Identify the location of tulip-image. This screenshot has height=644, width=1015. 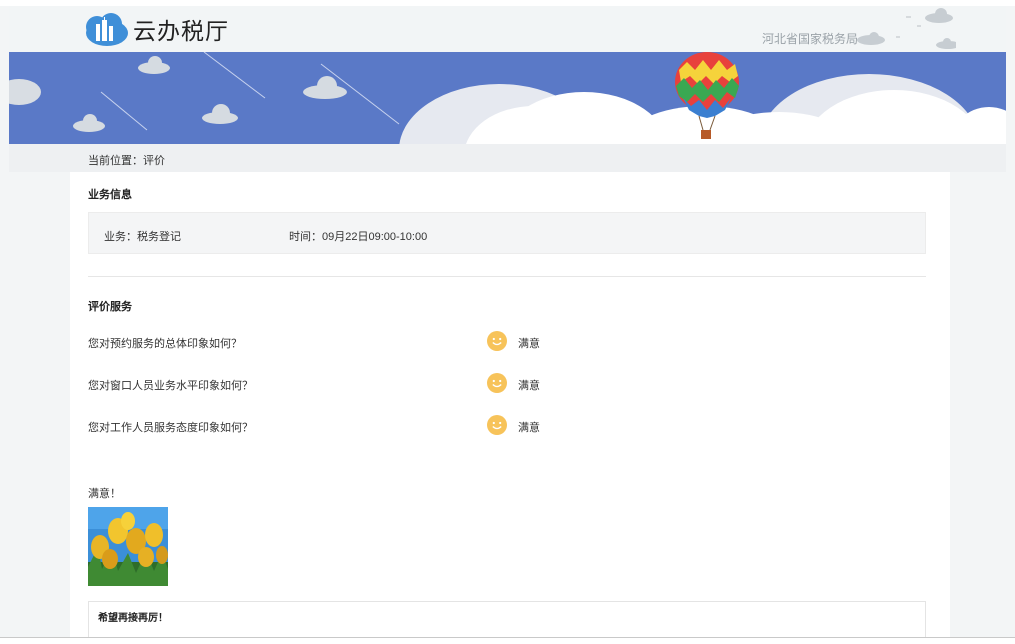
(128, 546).